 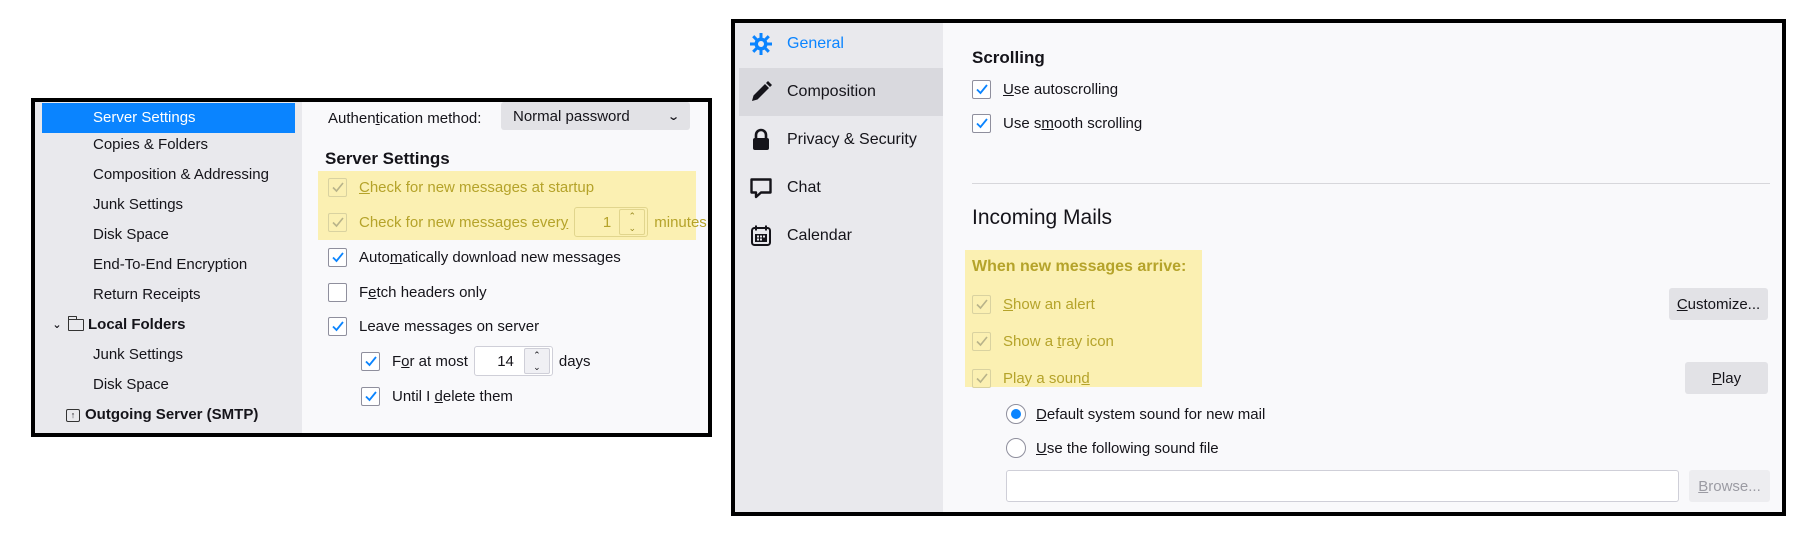 What do you see at coordinates (597, 222) in the screenshot?
I see `check-interval-value: 1` at bounding box center [597, 222].